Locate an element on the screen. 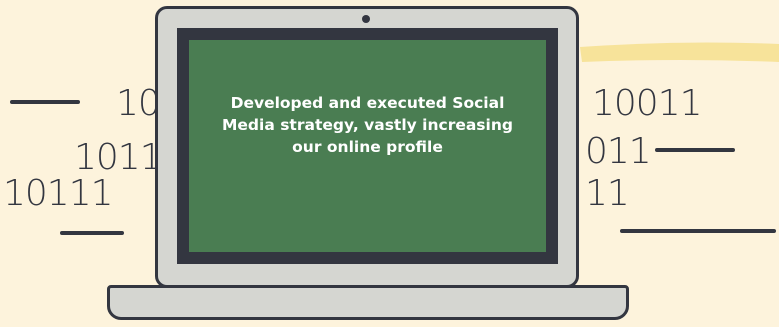 The height and width of the screenshot is (327, 779). camera-icon is located at coordinates (366, 19).